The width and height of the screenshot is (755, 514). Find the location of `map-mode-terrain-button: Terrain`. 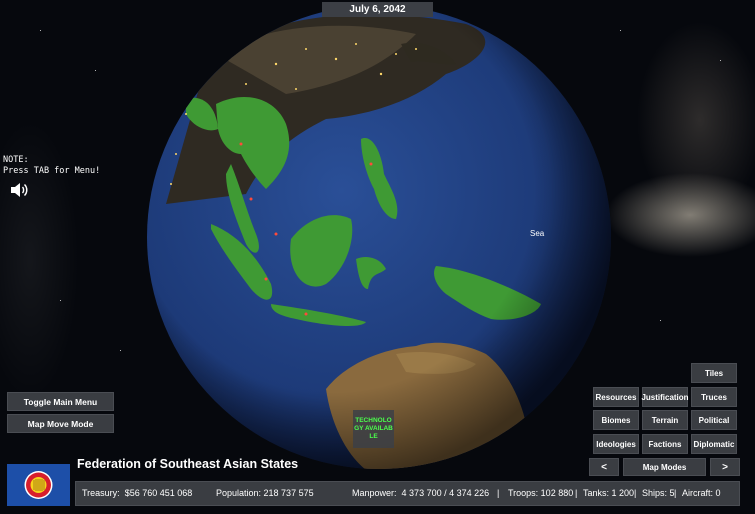

map-mode-terrain-button: Terrain is located at coordinates (665, 420).